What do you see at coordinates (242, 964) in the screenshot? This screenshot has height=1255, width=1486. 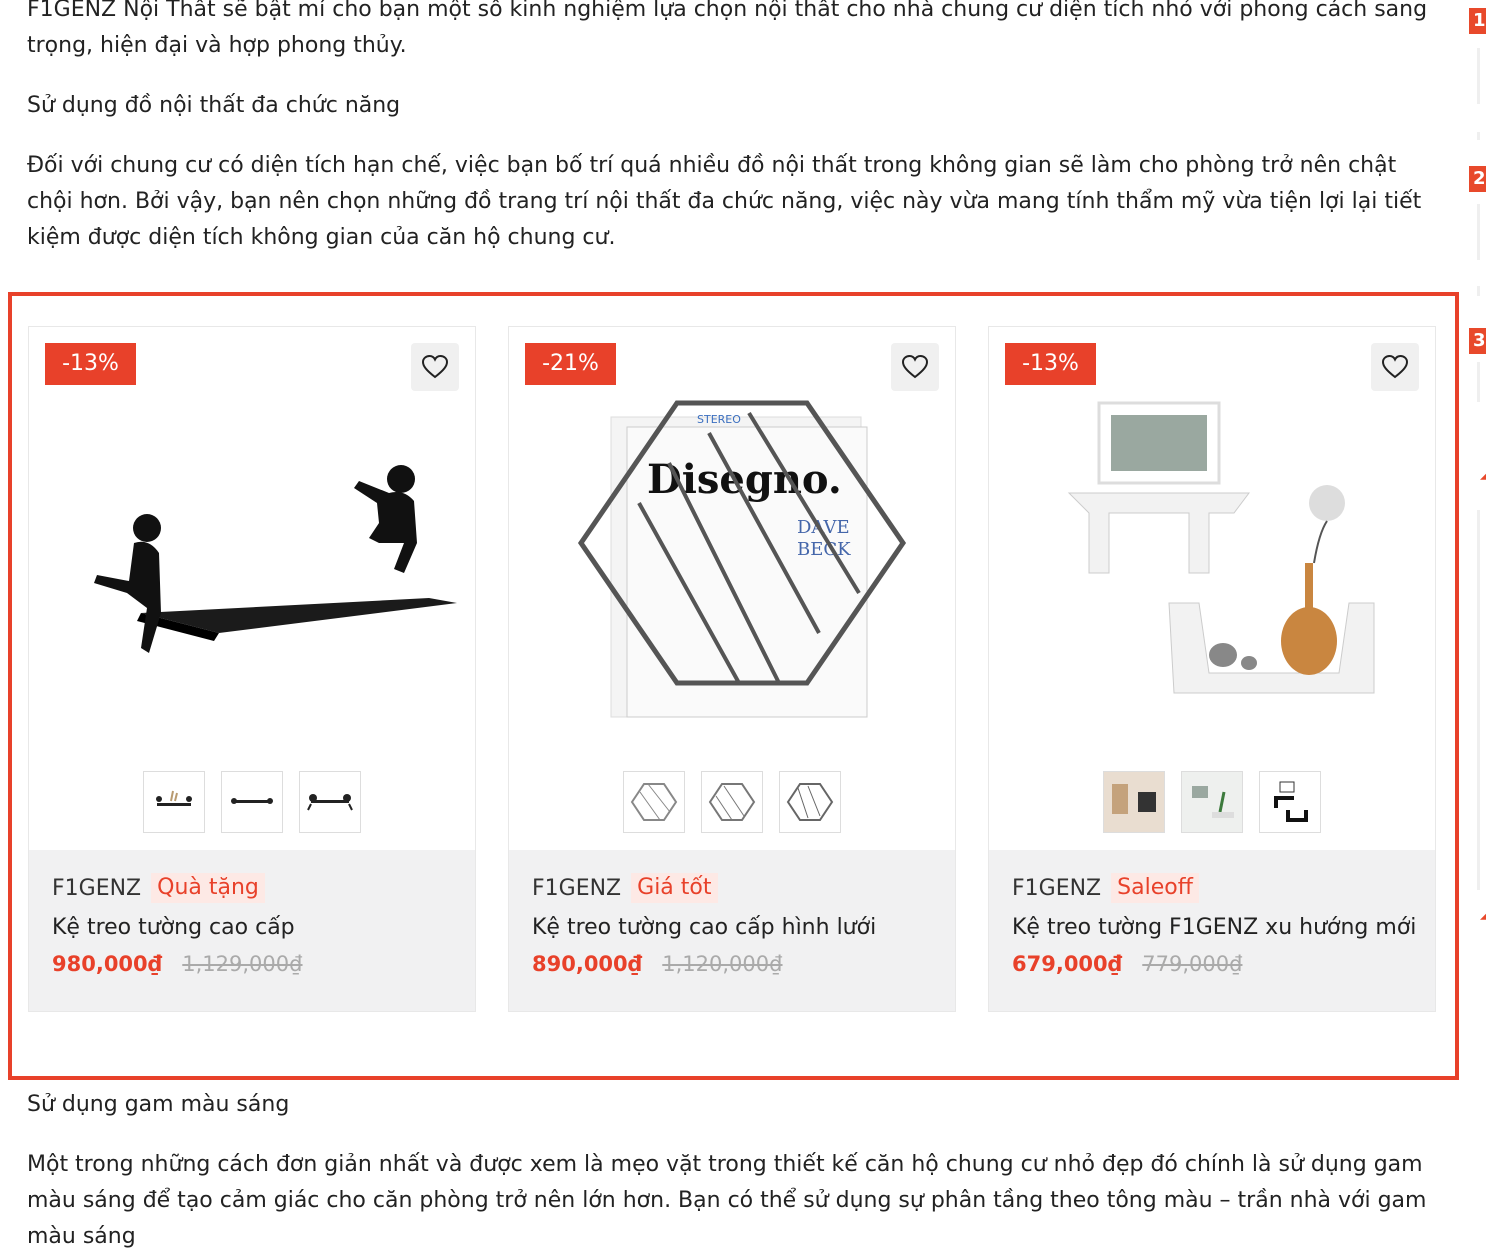 I see `product-old-price: 1,129,000₫` at bounding box center [242, 964].